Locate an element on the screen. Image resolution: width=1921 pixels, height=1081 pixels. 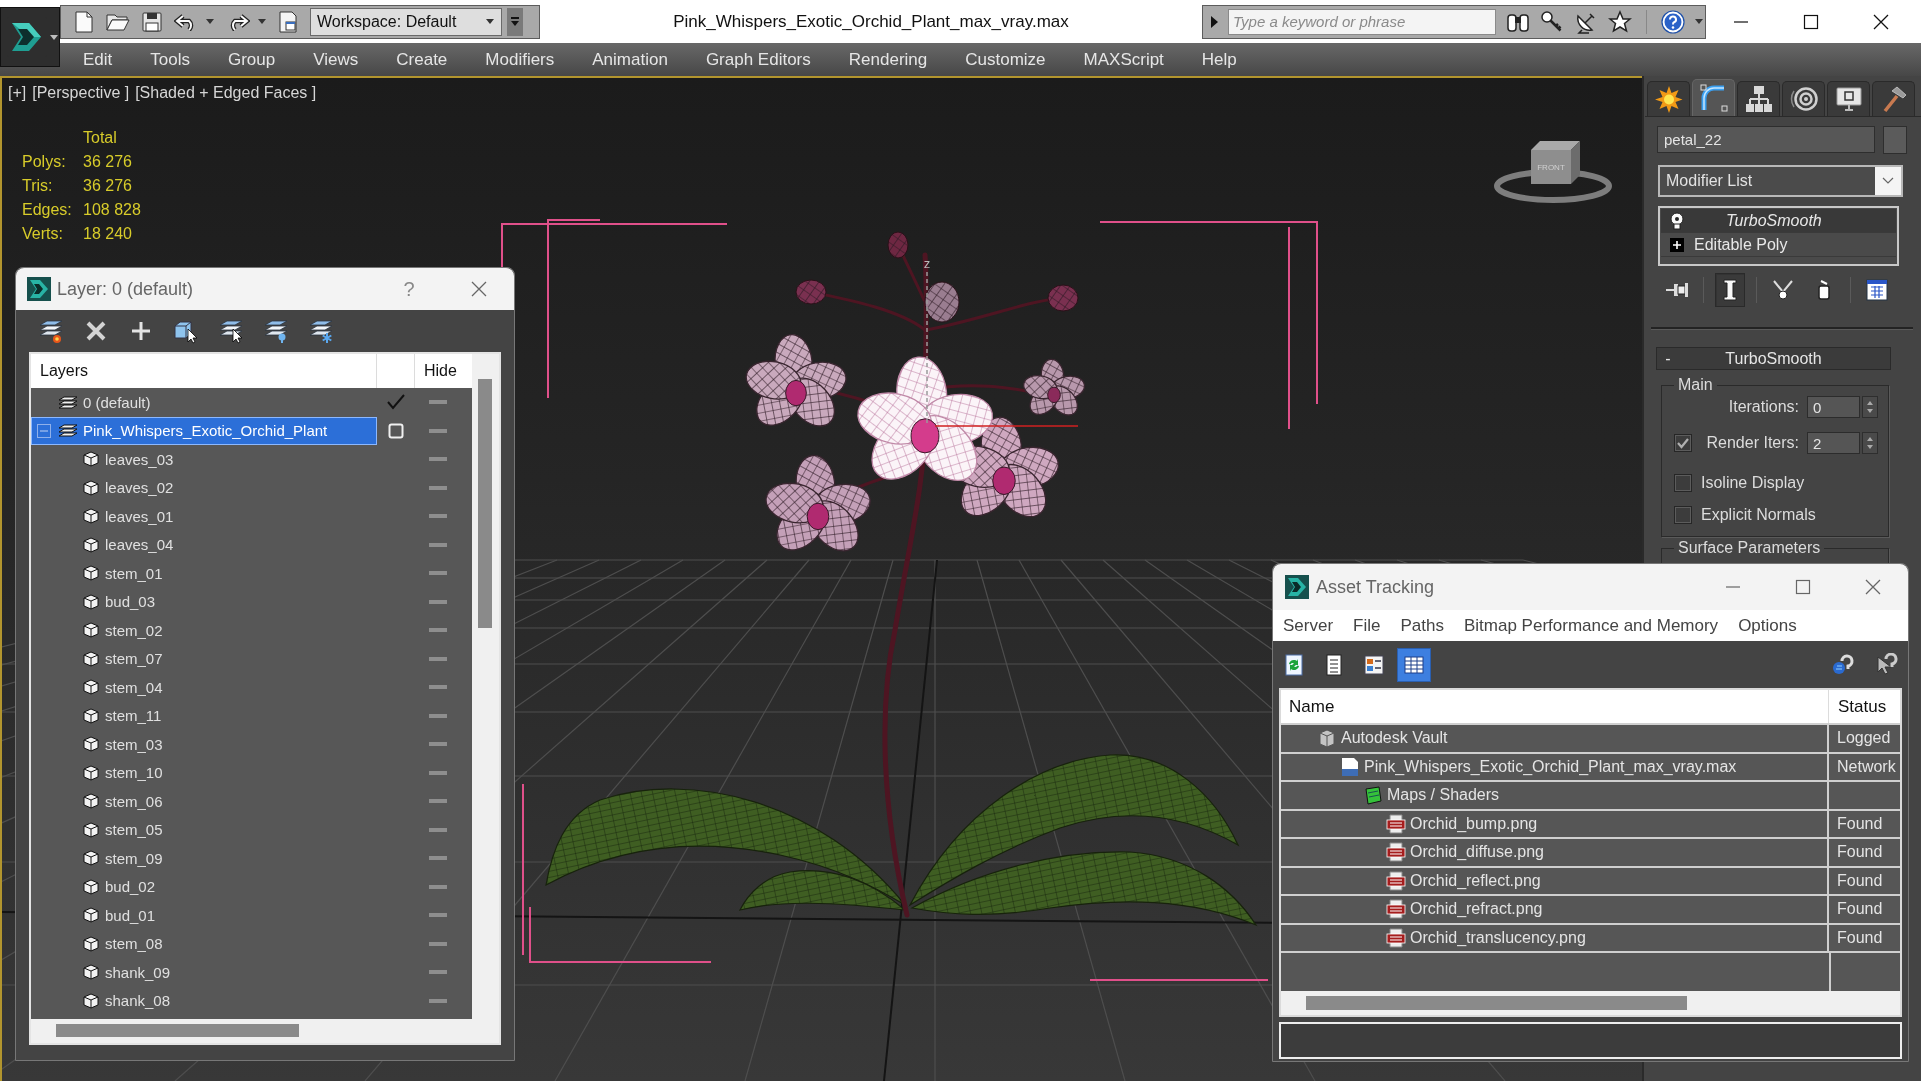
rollout-header: - TurboSmooth is located at coordinates (1773, 358).